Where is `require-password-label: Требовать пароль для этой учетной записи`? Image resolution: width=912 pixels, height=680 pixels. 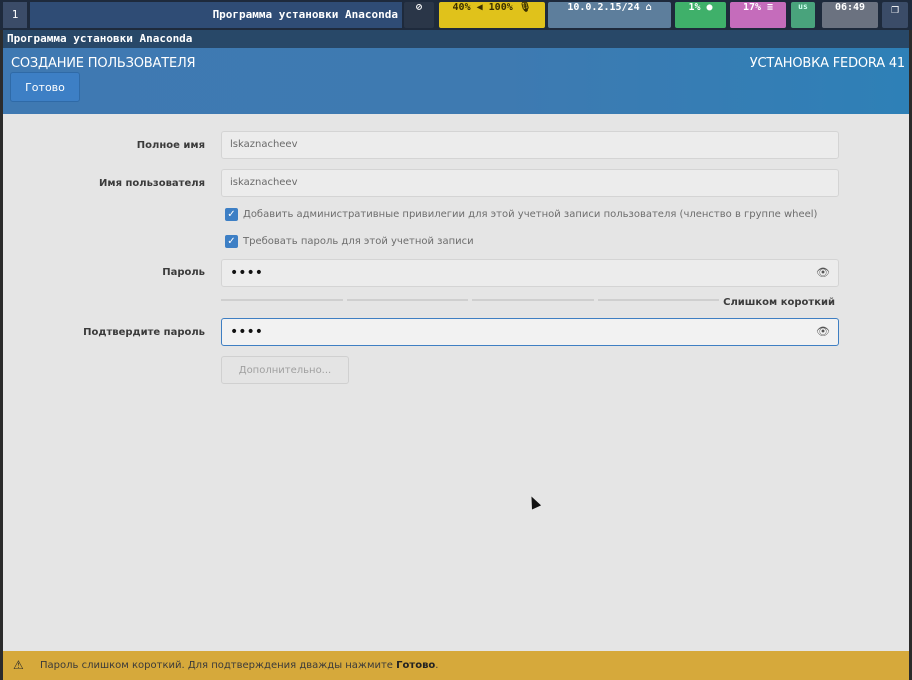
require-password-label: Требовать пароль для этой учетной записи is located at coordinates (358, 241).